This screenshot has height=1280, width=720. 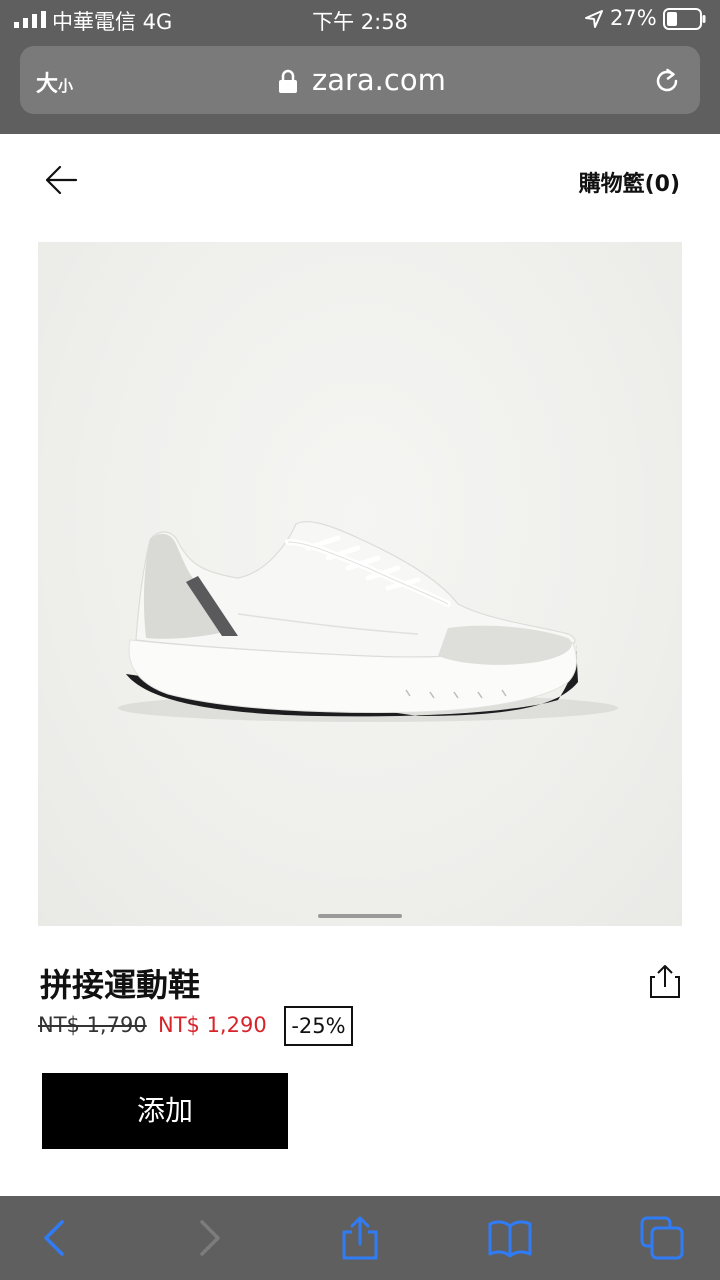 I want to click on arrow-left-icon, so click(x=61, y=180).